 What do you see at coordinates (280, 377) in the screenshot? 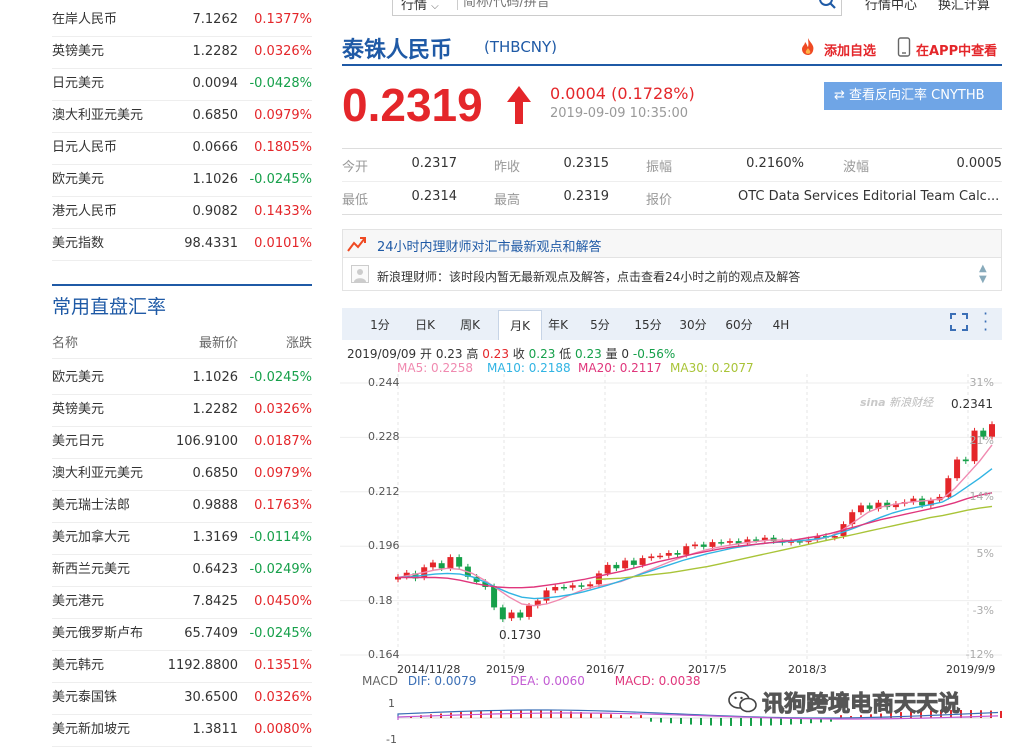
I see `rate-change: -0.0245%` at bounding box center [280, 377].